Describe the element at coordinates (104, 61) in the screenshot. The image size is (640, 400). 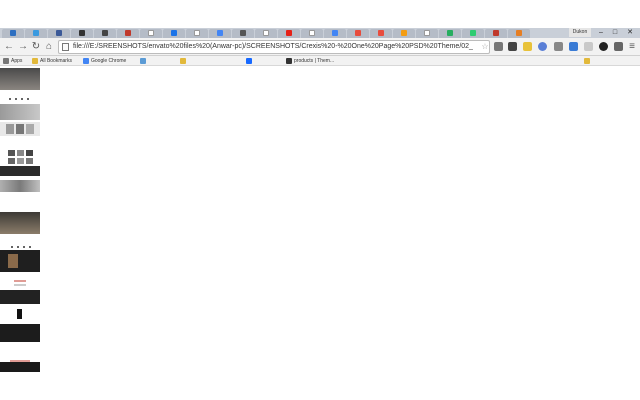
I see `bookmark-google: Google Chrome` at that location.